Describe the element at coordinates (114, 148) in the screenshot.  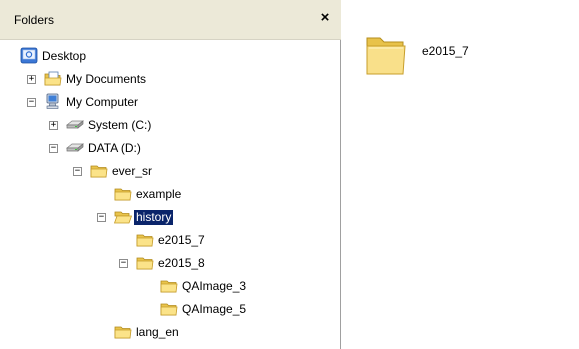
I see `tree-item-label: DATA (D:)` at that location.